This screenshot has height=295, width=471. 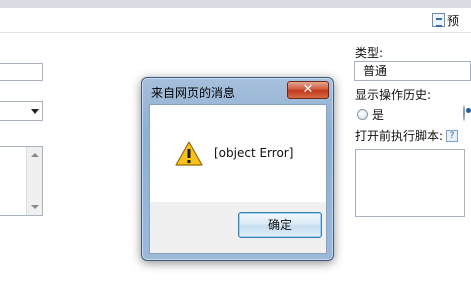 What do you see at coordinates (412, 71) in the screenshot?
I see `type-select: 普通` at bounding box center [412, 71].